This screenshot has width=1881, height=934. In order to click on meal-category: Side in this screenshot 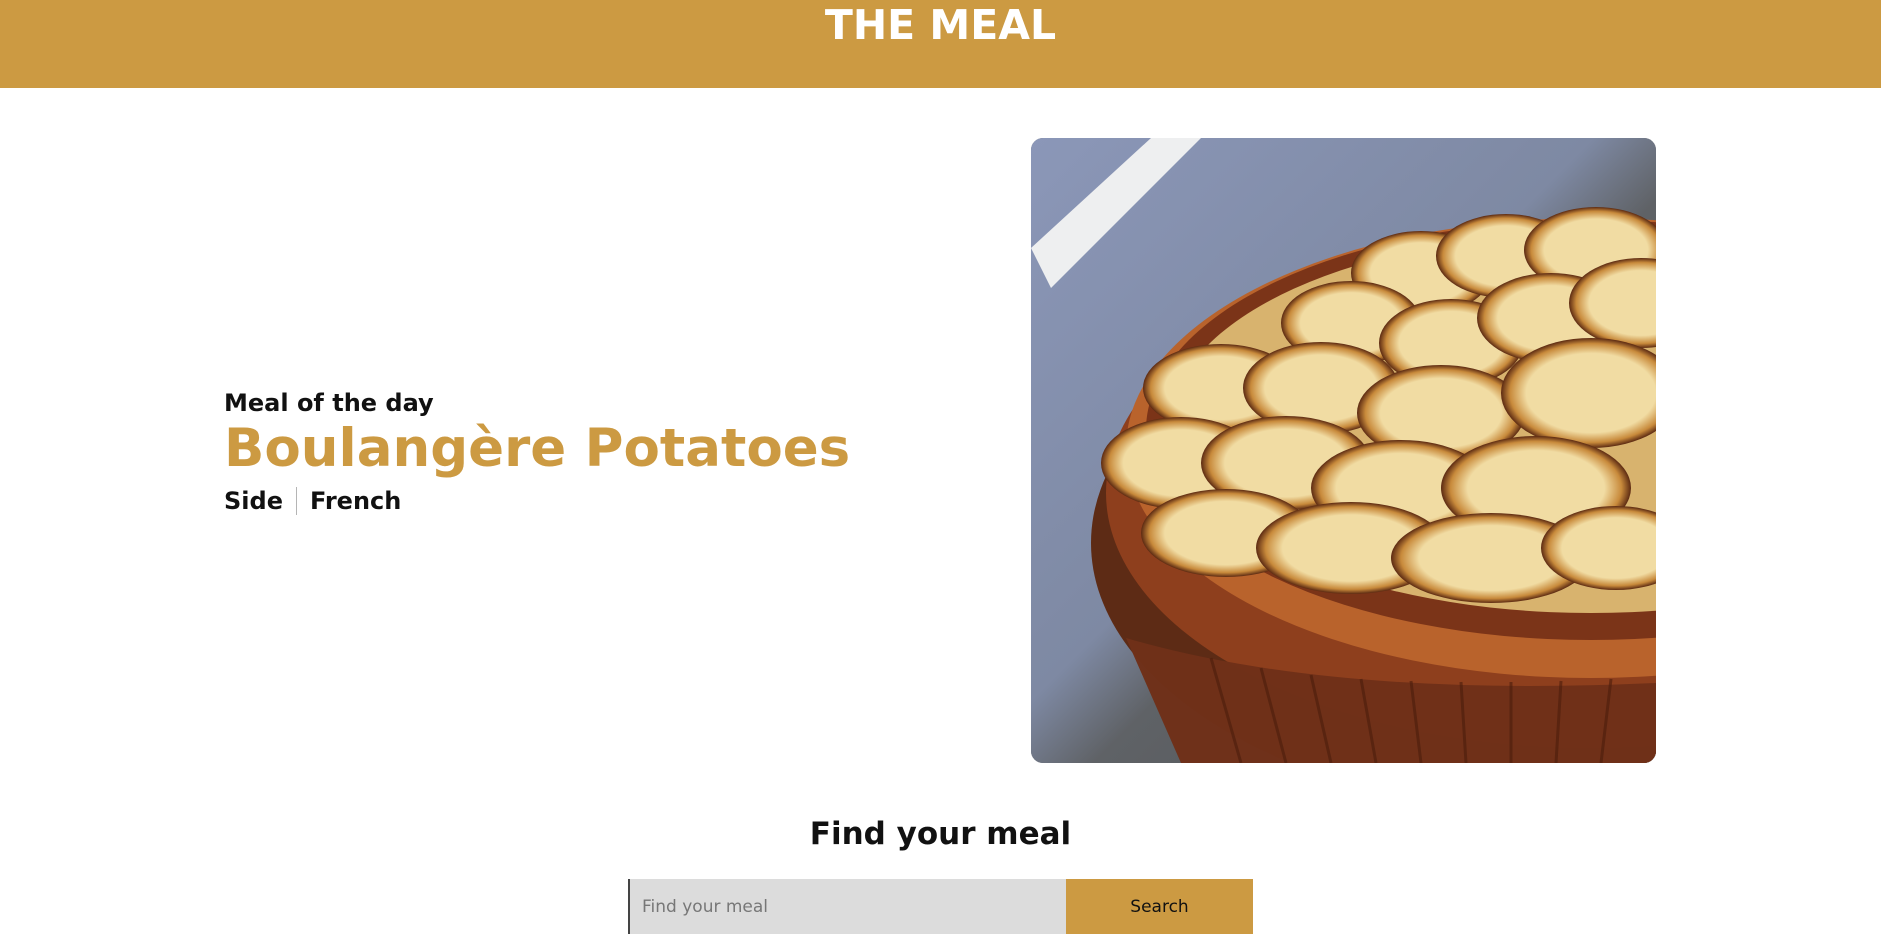, I will do `click(253, 501)`.